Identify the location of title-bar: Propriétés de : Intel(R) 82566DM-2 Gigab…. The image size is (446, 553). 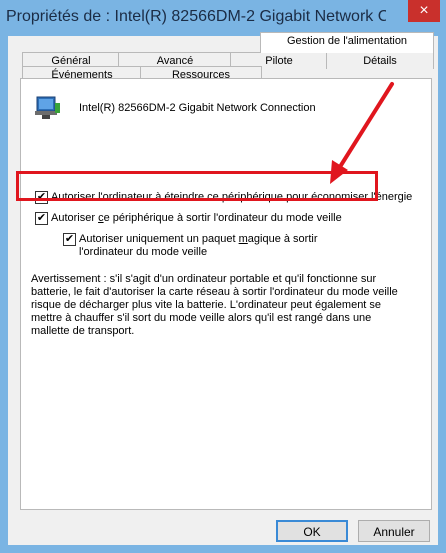
(223, 18).